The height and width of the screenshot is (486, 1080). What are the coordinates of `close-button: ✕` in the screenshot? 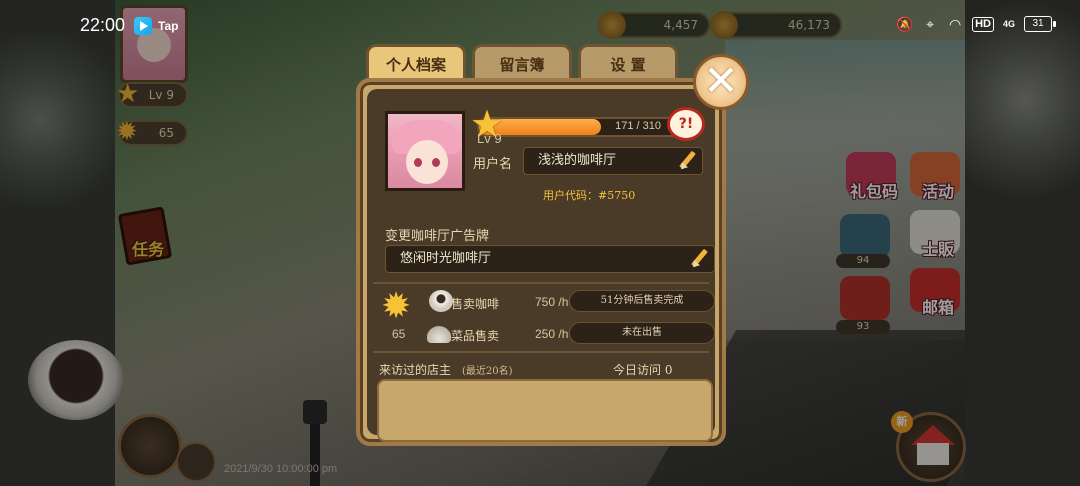 It's located at (721, 82).